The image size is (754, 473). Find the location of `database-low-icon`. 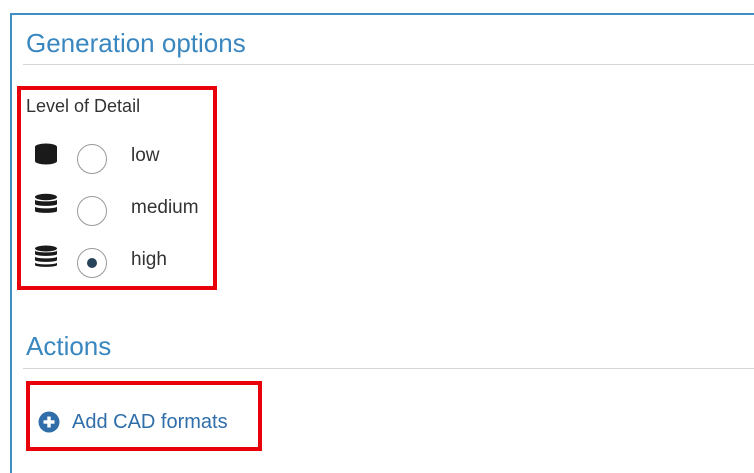

database-low-icon is located at coordinates (46, 154).